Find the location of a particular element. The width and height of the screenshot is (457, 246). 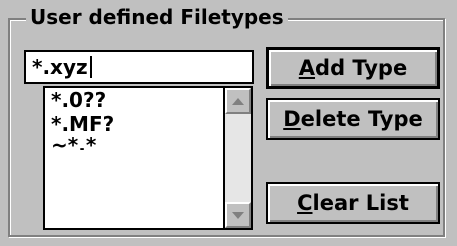

add-type-button: Add Type is located at coordinates (353, 68).